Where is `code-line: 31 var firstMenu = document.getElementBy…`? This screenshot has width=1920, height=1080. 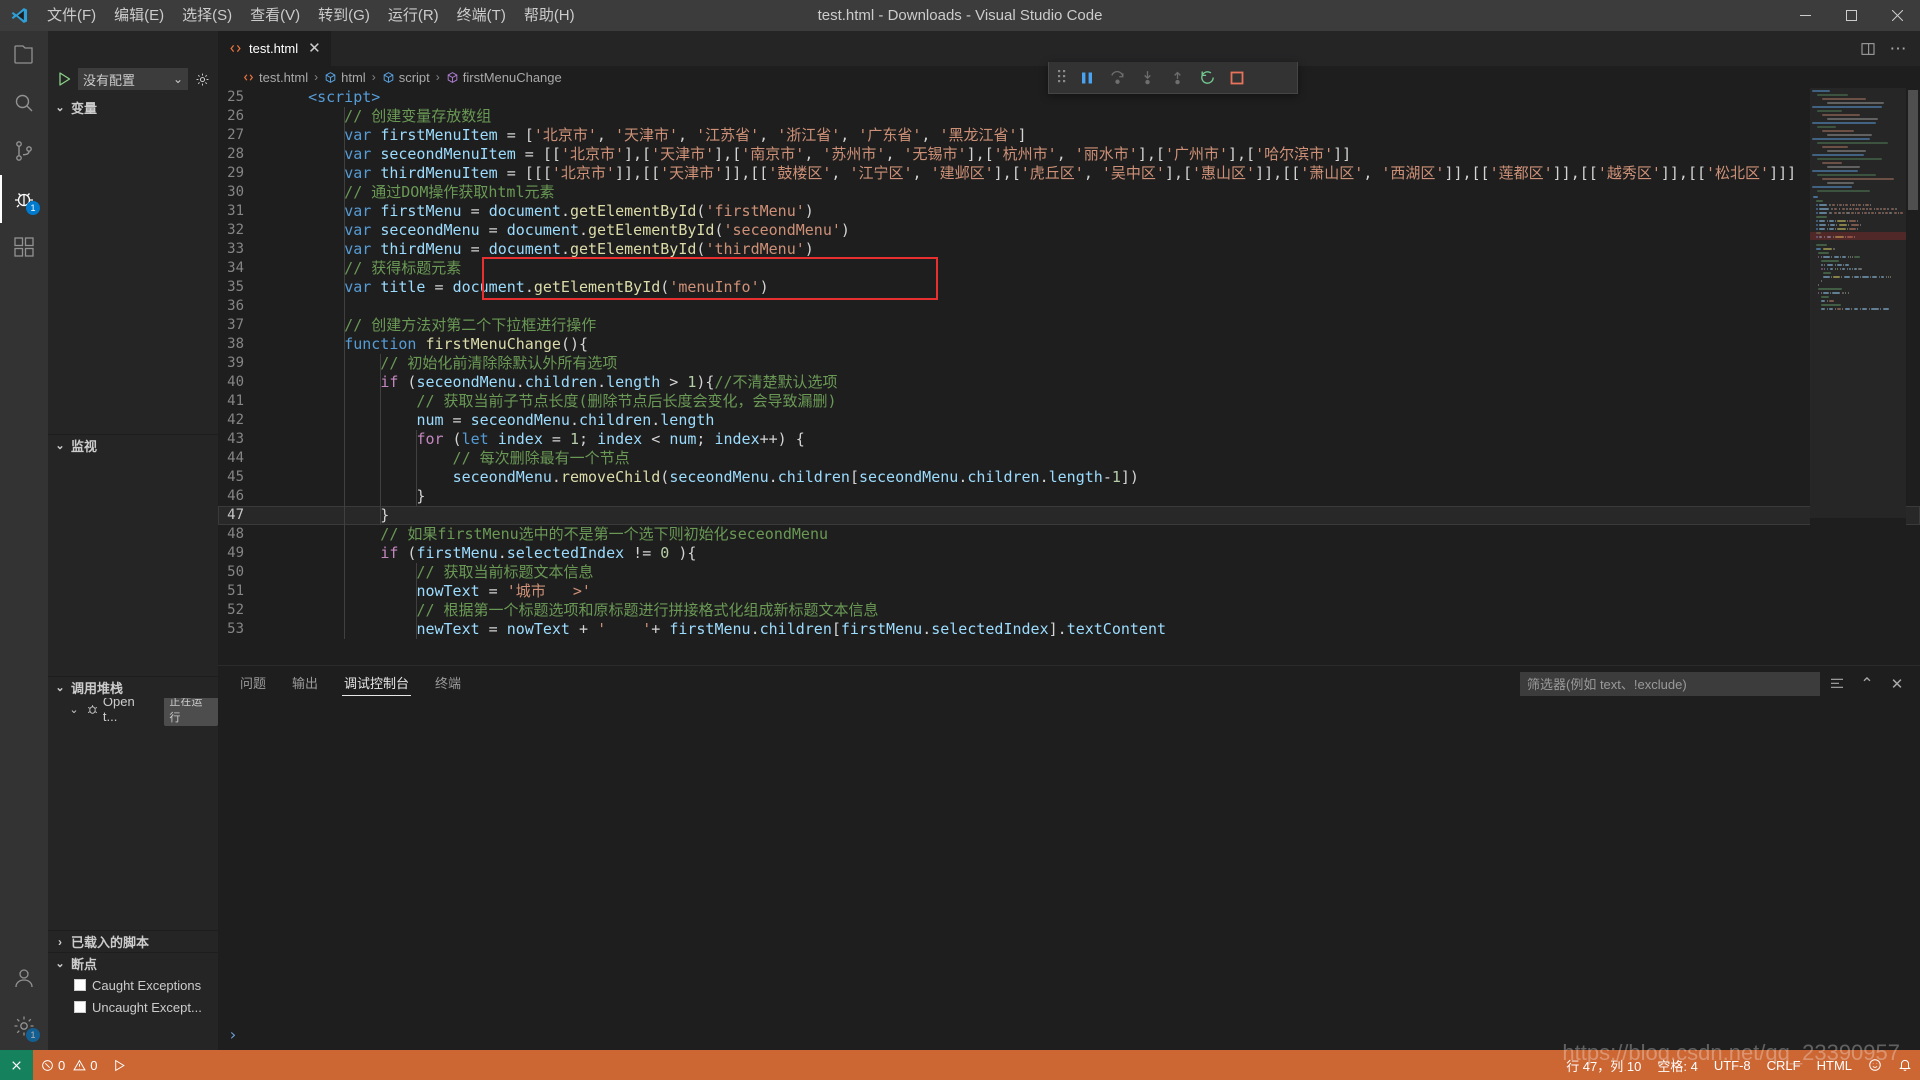 code-line: 31 var firstMenu = document.getElementBy… is located at coordinates (1069, 211).